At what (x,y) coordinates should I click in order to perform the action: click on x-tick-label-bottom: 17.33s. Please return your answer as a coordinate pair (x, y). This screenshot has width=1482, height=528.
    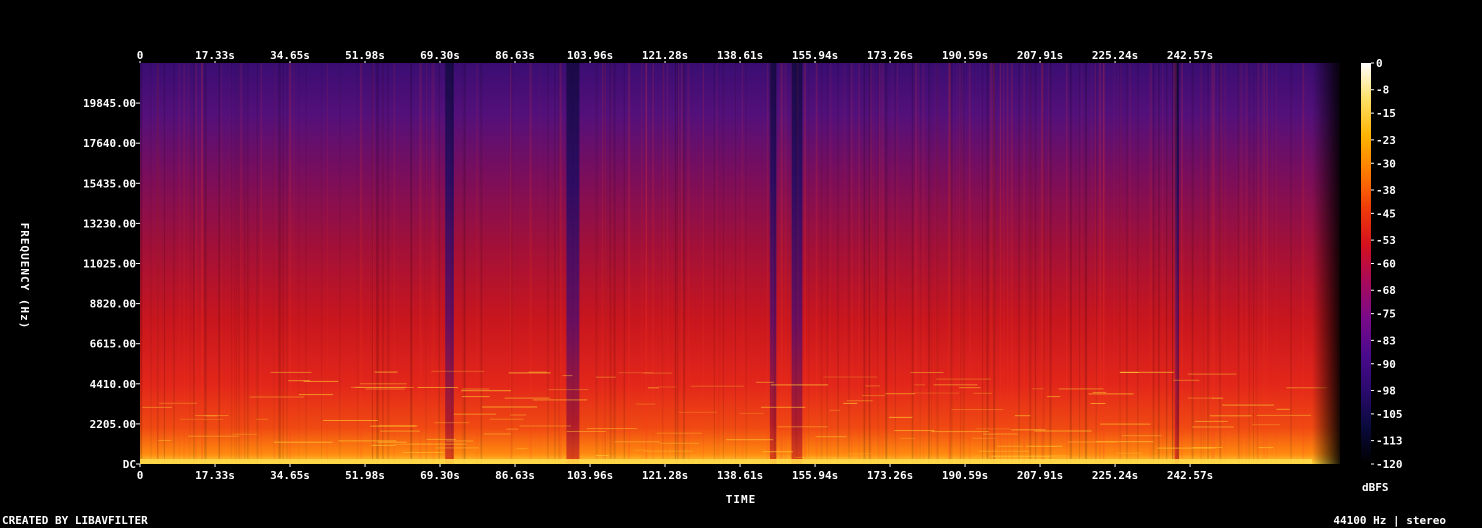
    Looking at the image, I should click on (215, 475).